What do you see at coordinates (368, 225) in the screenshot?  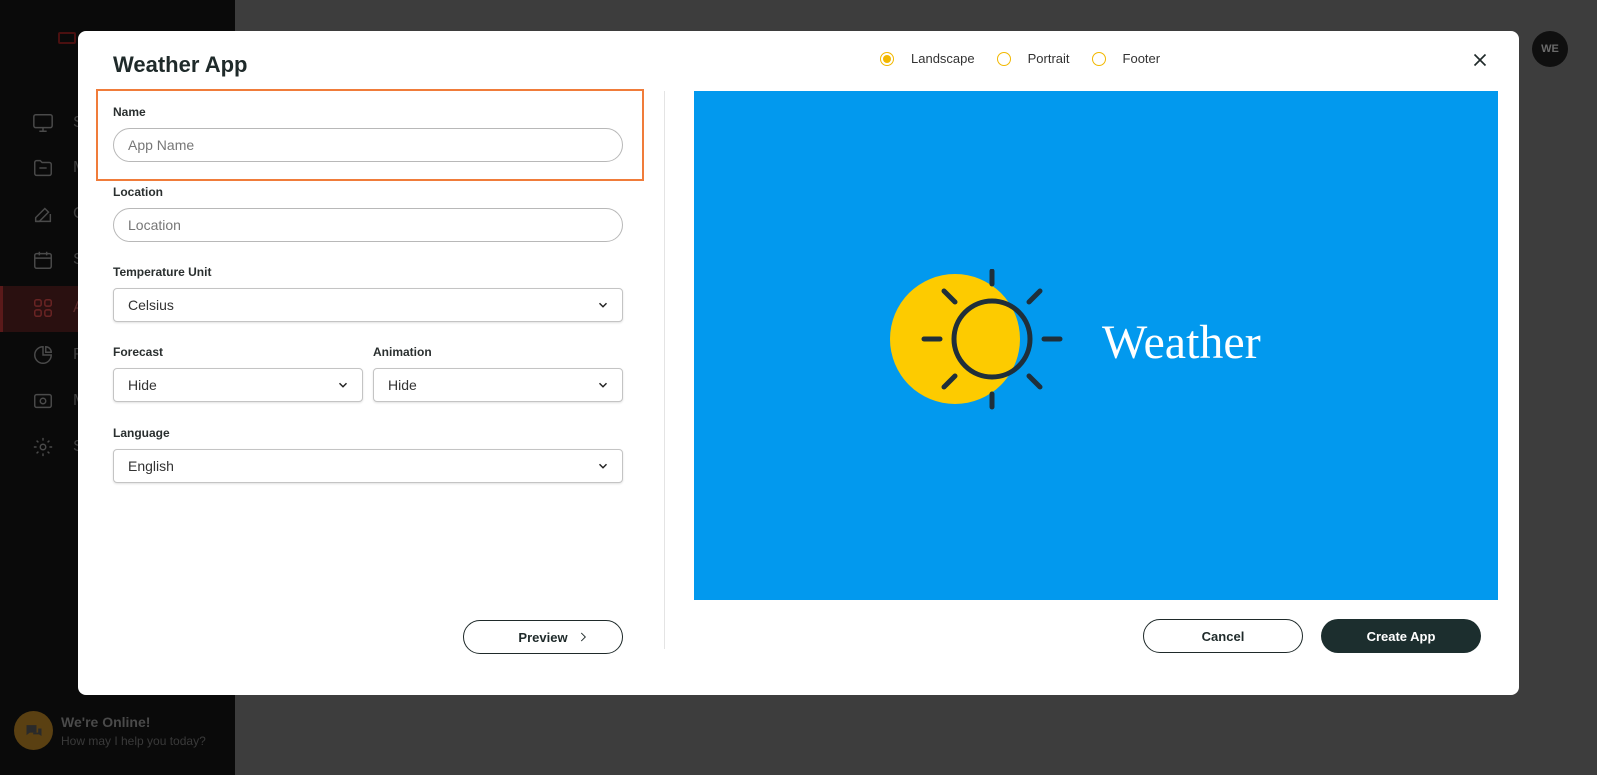 I see `location-input` at bounding box center [368, 225].